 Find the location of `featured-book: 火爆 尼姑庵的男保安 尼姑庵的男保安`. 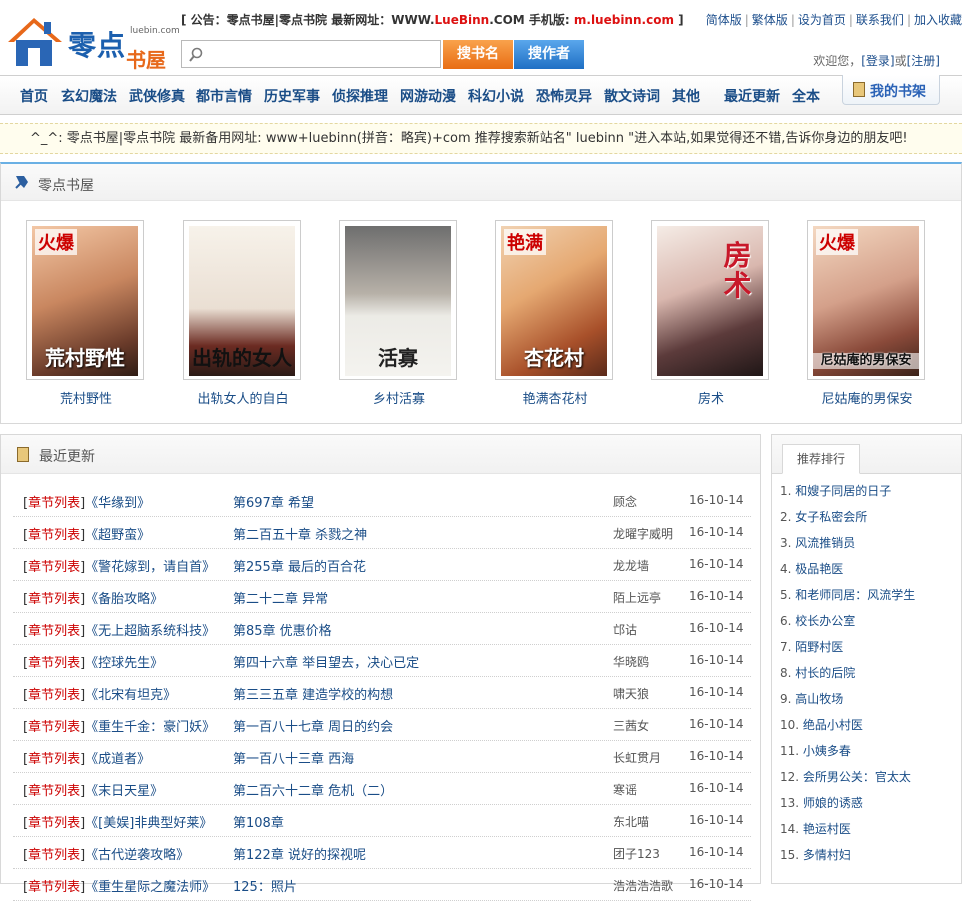

featured-book: 火爆 尼姑庵的男保安 尼姑庵的男保安 is located at coordinates (867, 313).